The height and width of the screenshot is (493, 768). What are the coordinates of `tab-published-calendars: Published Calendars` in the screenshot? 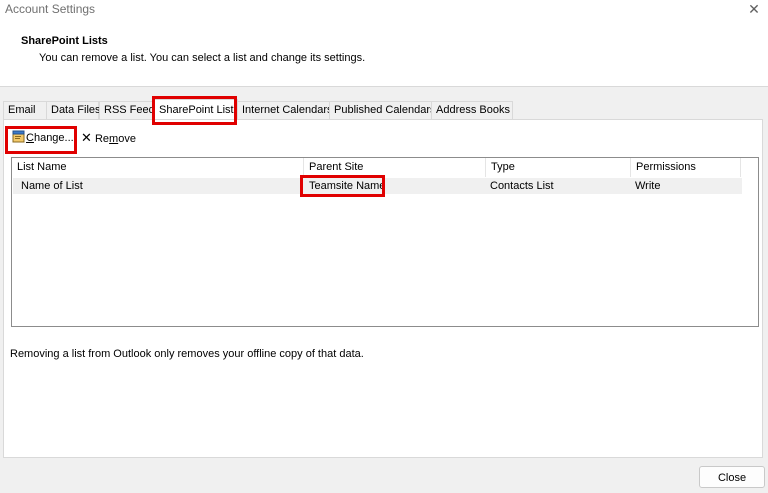 It's located at (382, 110).